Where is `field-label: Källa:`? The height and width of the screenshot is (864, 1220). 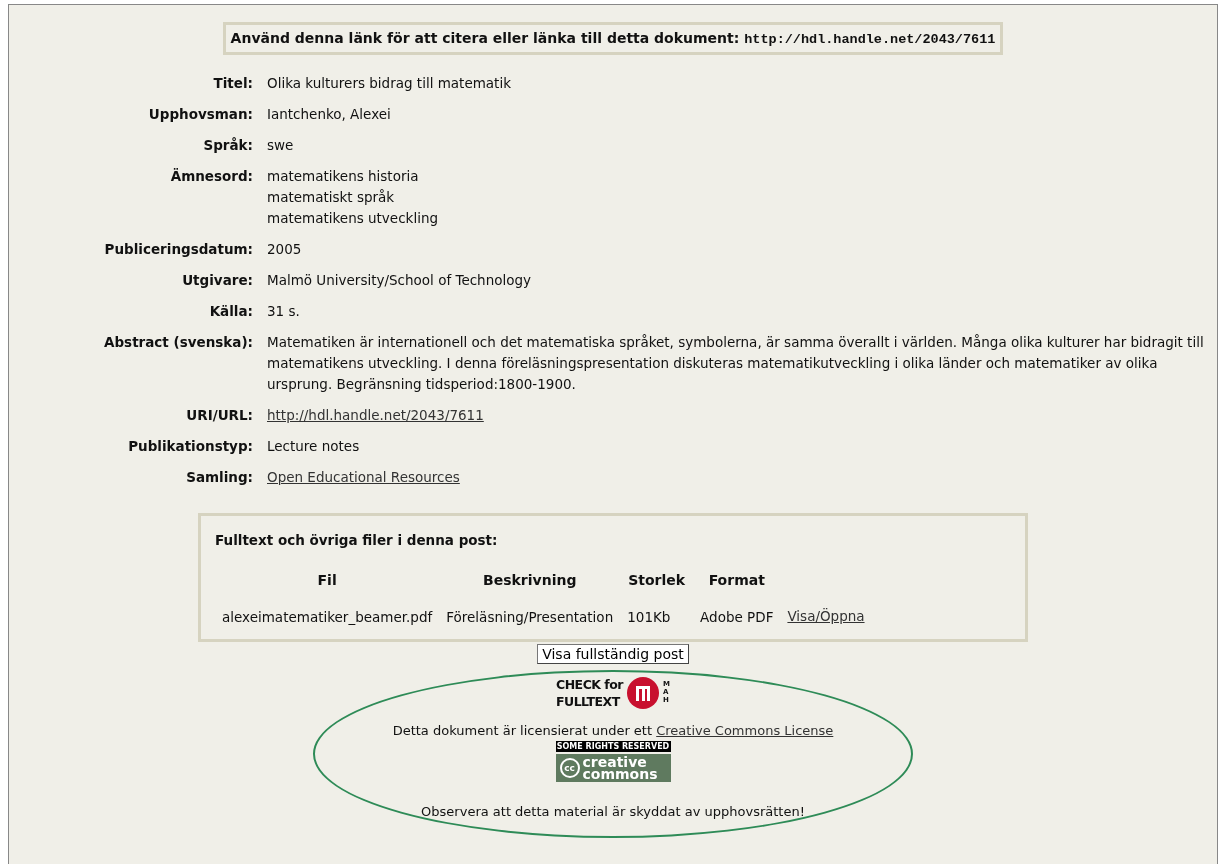 field-label: Källa: is located at coordinates (230, 311).